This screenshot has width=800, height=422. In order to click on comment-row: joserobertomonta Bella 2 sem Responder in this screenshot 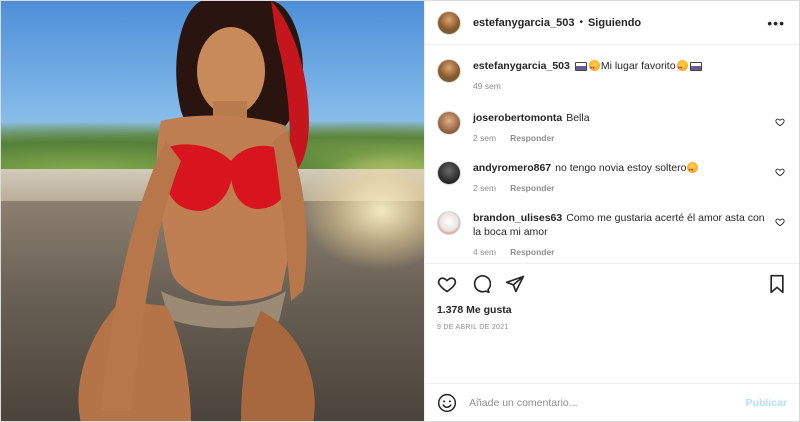, I will do `click(611, 127)`.